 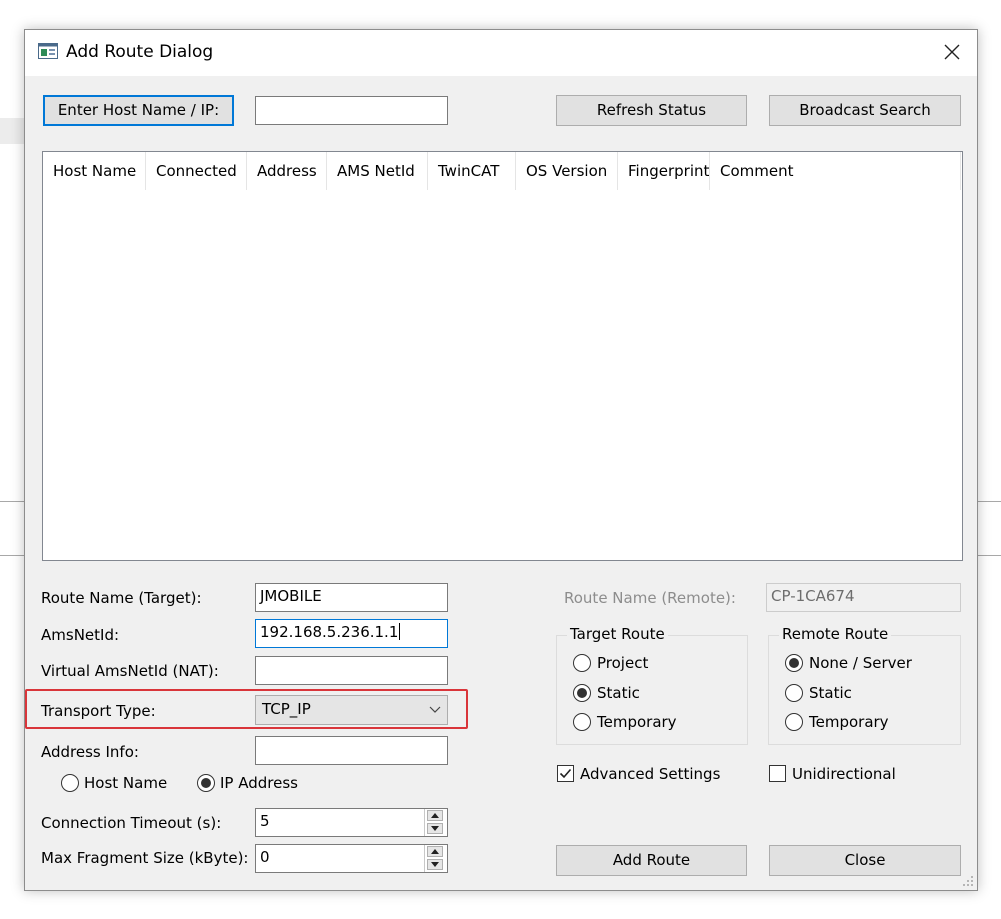 I want to click on resize-grip-icon, so click(x=968, y=881).